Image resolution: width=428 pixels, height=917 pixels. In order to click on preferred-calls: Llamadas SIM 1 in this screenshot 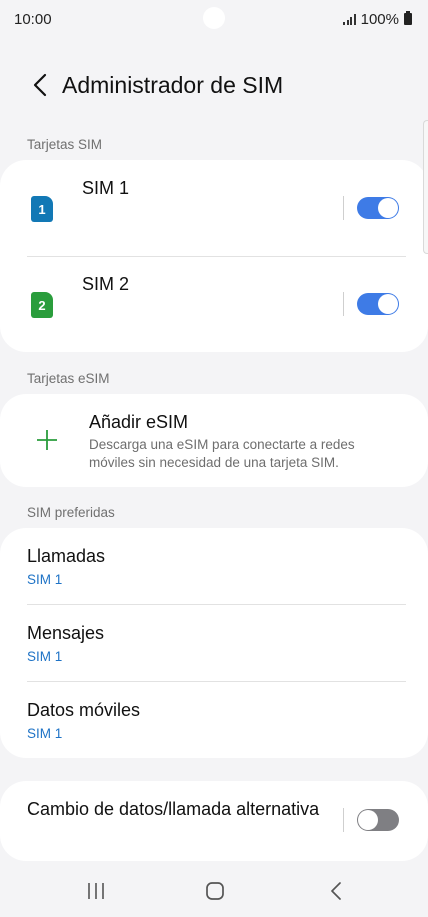, I will do `click(214, 566)`.